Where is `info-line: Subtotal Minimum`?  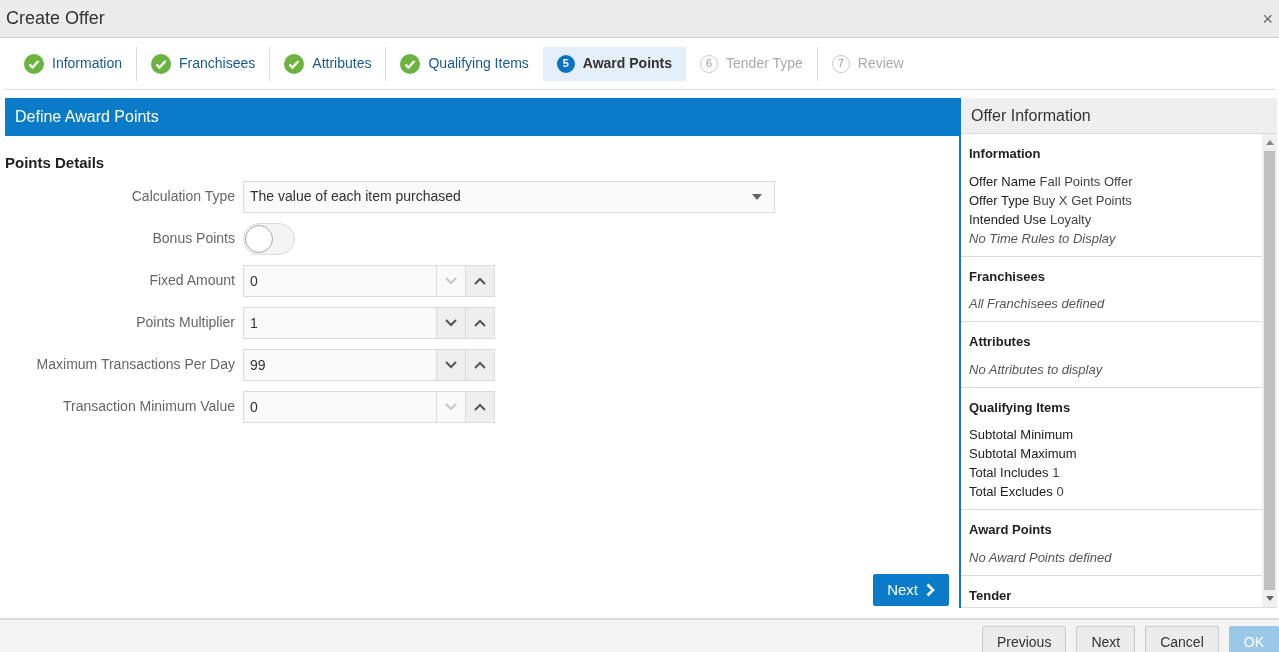 info-line: Subtotal Minimum is located at coordinates (1022, 435).